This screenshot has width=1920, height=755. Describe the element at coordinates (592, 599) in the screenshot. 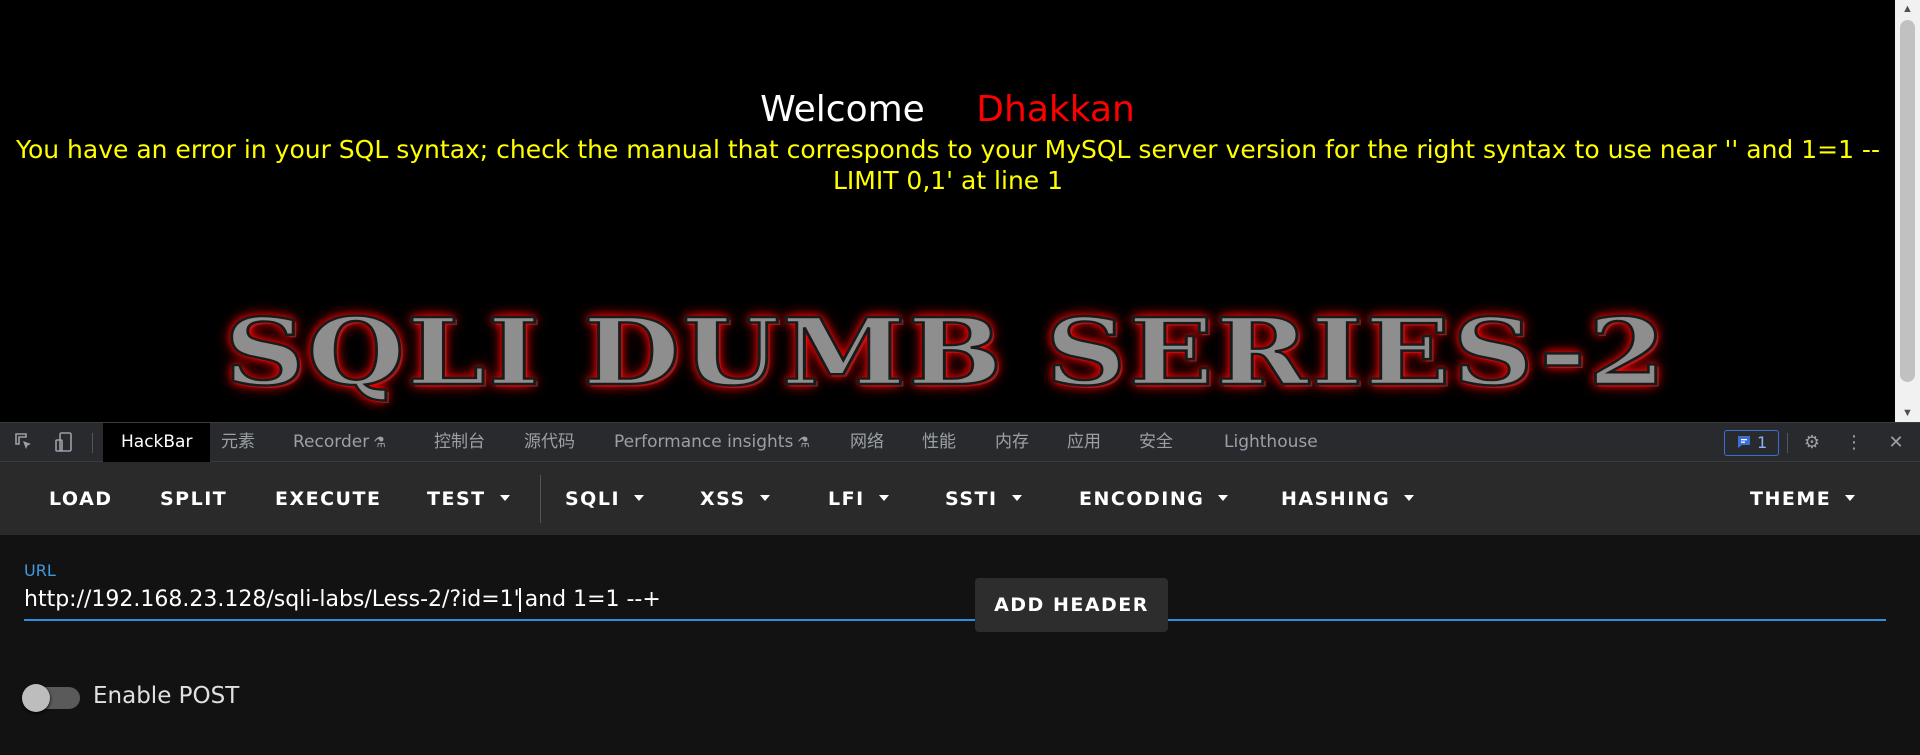

I see `url-text-after-cursor: and 1=1 --+` at that location.